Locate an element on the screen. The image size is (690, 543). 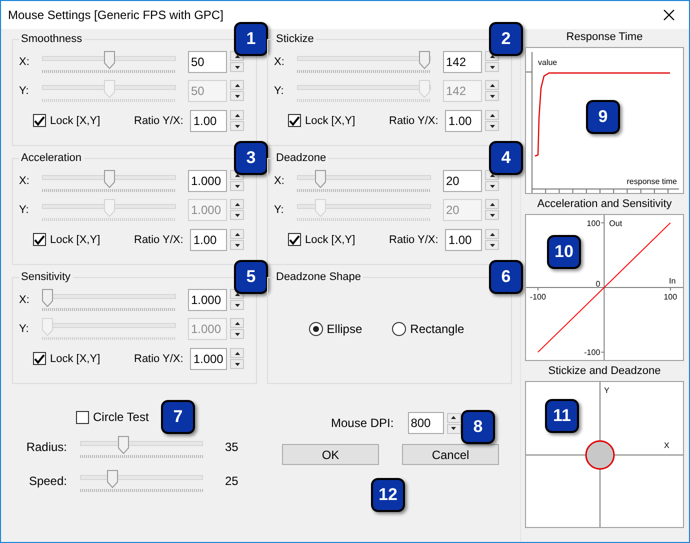
axis-label: Y: is located at coordinates (279, 210).